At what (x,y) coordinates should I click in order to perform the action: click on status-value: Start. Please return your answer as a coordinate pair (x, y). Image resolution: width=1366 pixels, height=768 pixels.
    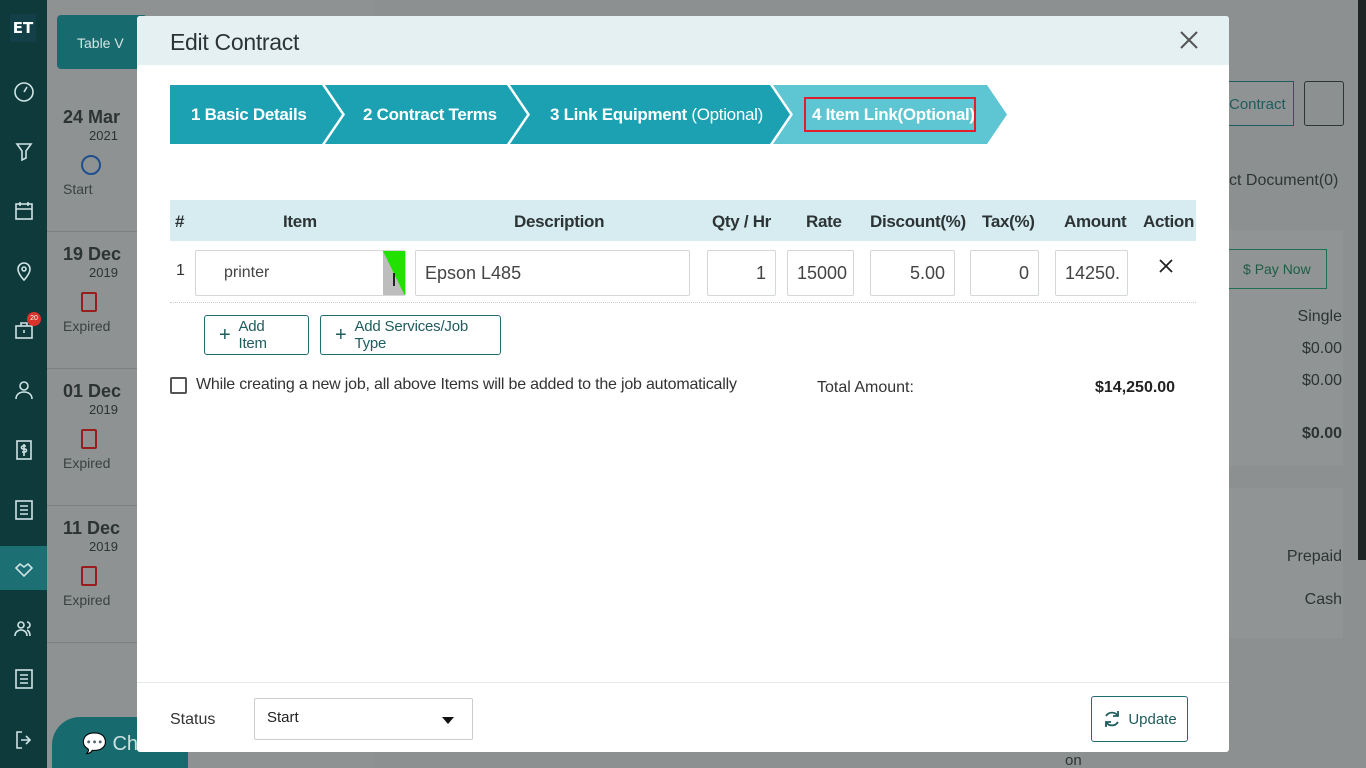
    Looking at the image, I should click on (283, 717).